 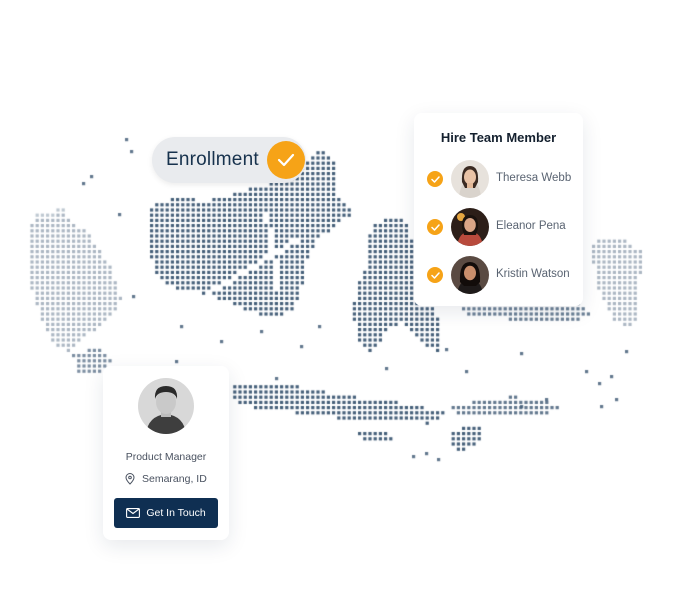 I want to click on profile-location-text: Semarang, ID, so click(x=174, y=479).